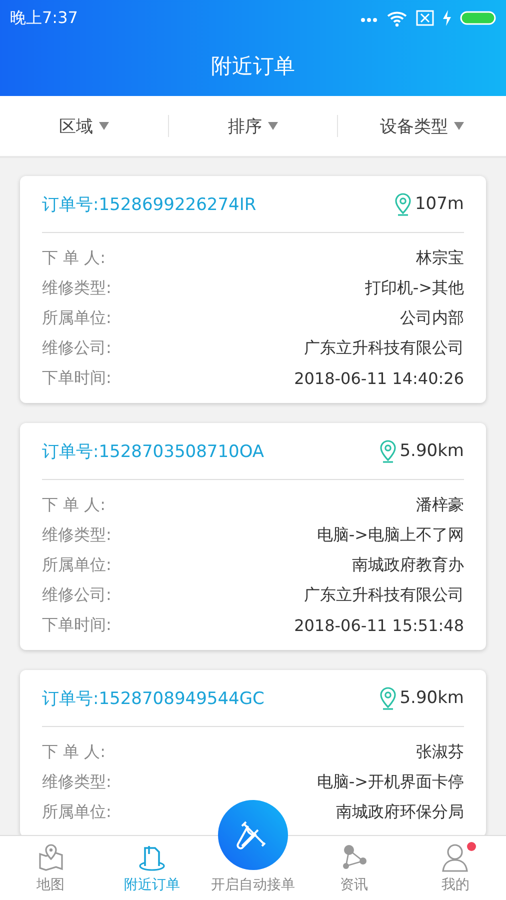 This screenshot has height=900, width=506. What do you see at coordinates (44, 18) in the screenshot?
I see `status-time: 晚上7:37` at bounding box center [44, 18].